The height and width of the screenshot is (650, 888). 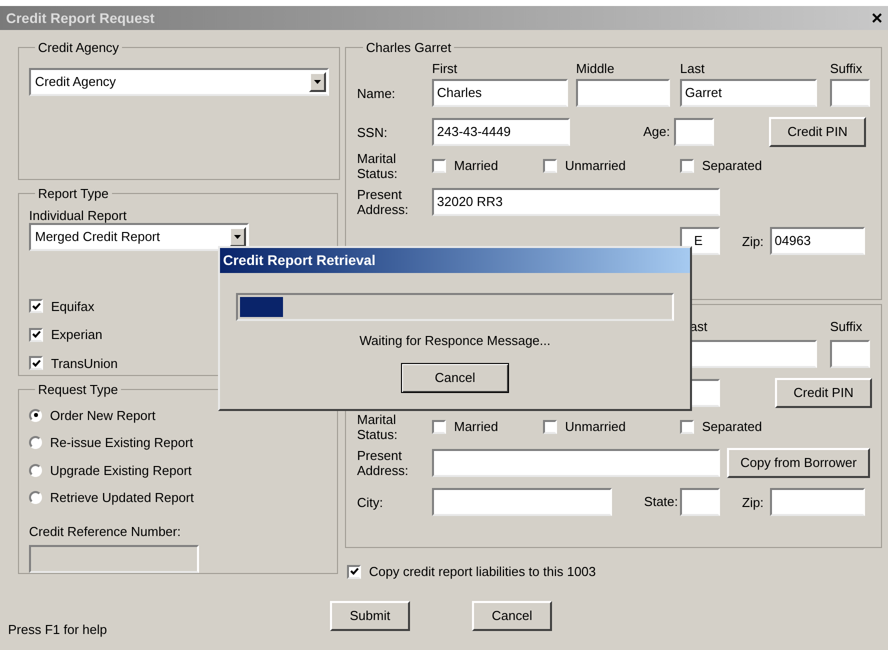 I want to click on label: SSN:, so click(x=372, y=132).